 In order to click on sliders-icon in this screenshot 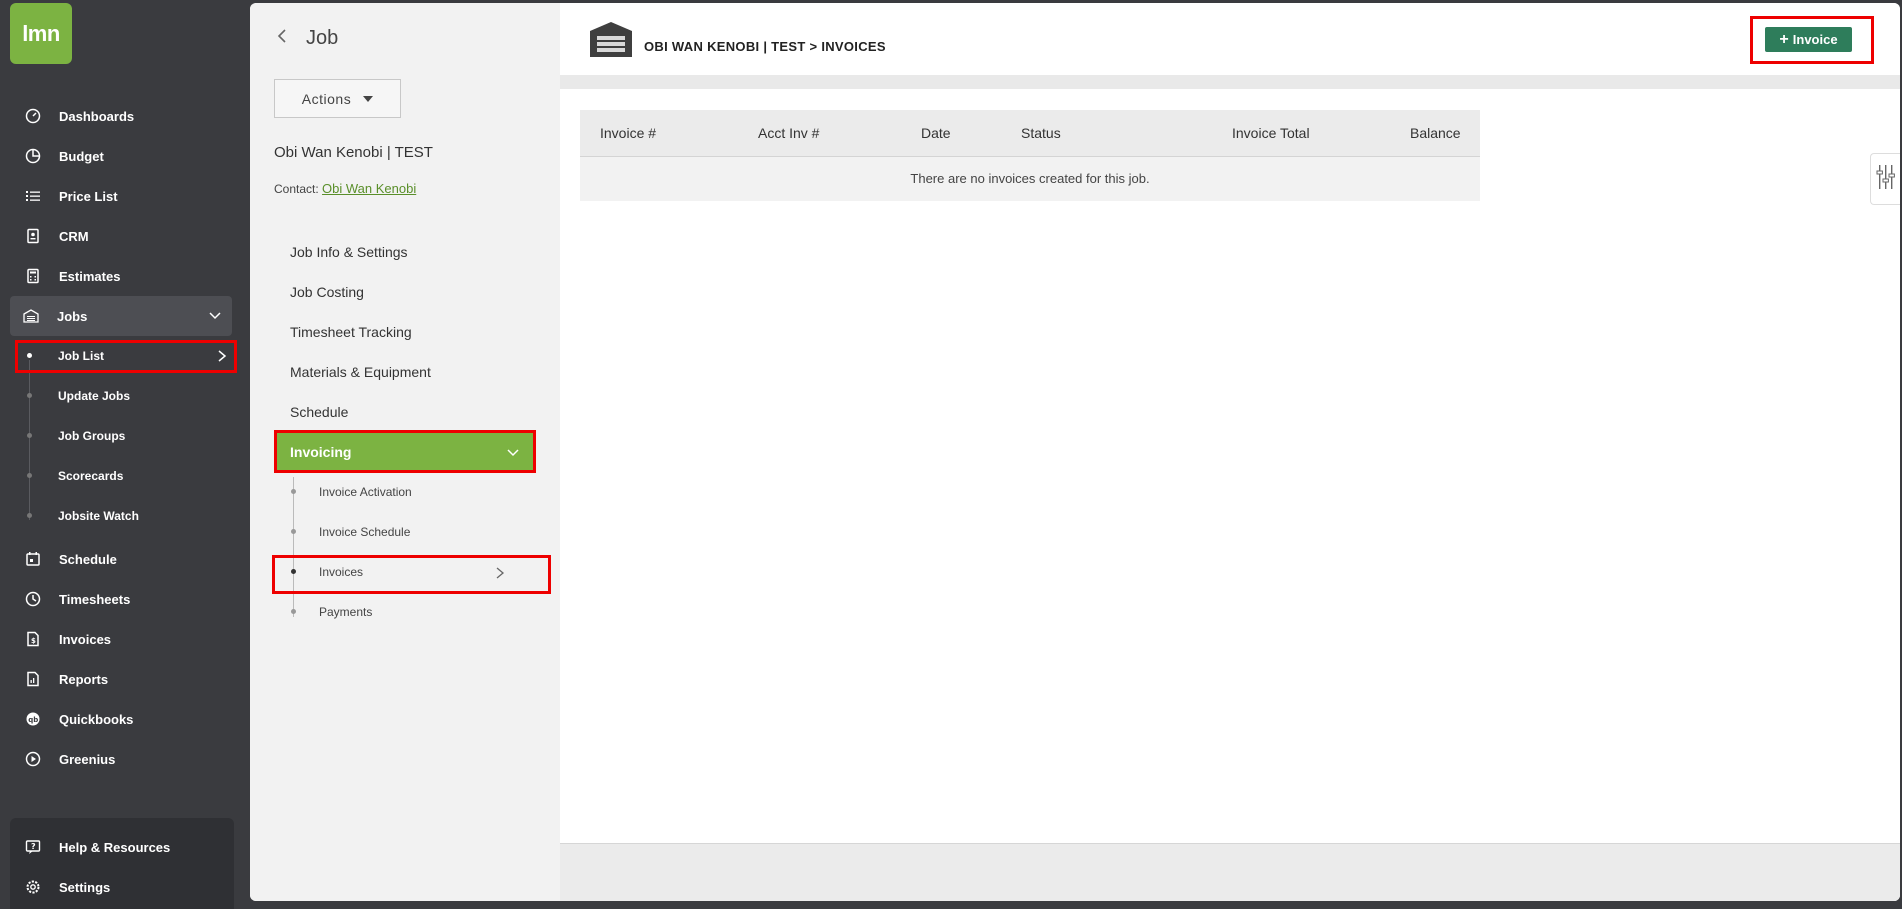, I will do `click(1886, 179)`.